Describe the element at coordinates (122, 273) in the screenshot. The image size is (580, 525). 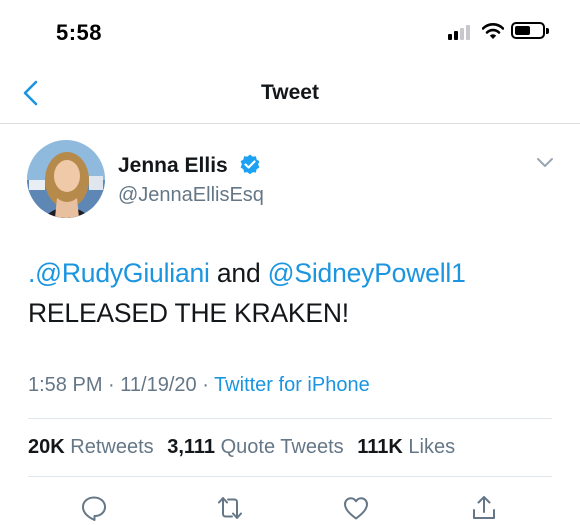
I see `mention-link: @RudyGiuliani` at that location.